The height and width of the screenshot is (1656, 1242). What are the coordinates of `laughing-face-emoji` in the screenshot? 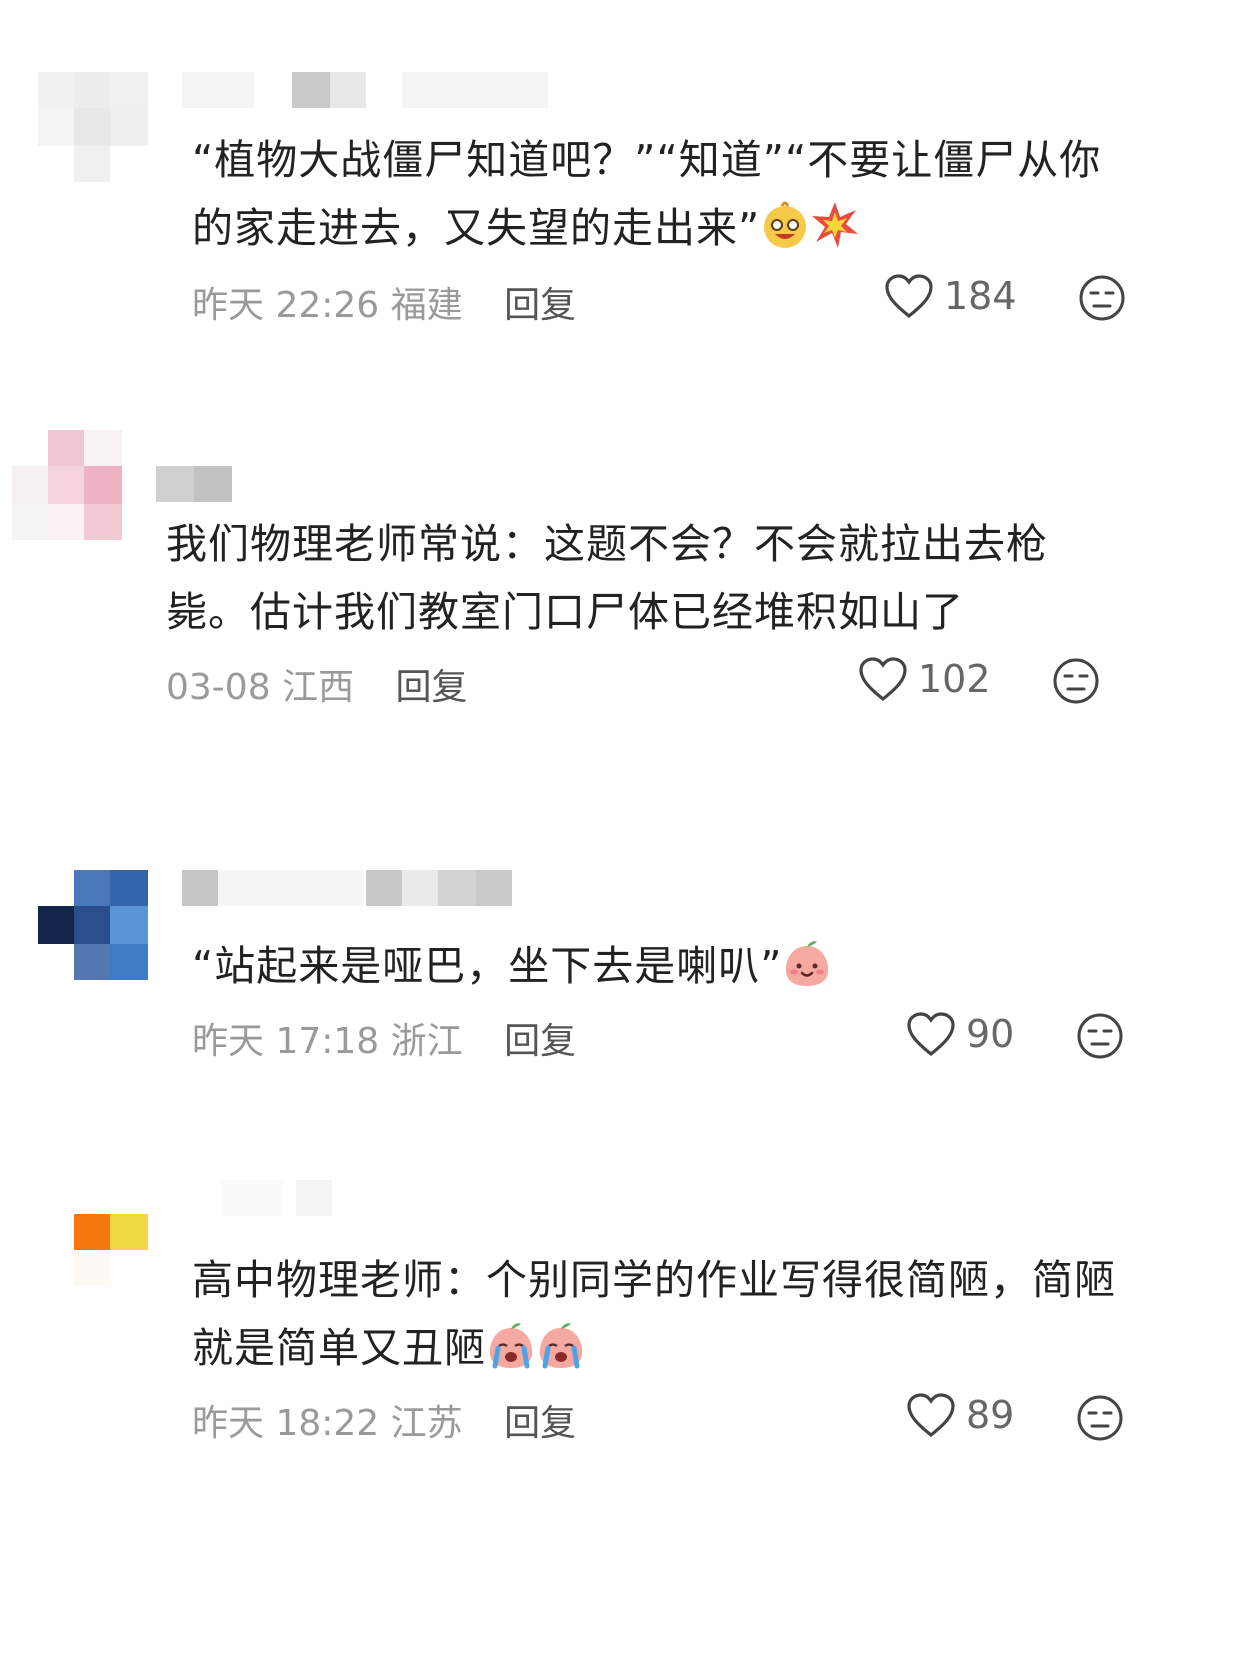 It's located at (785, 224).